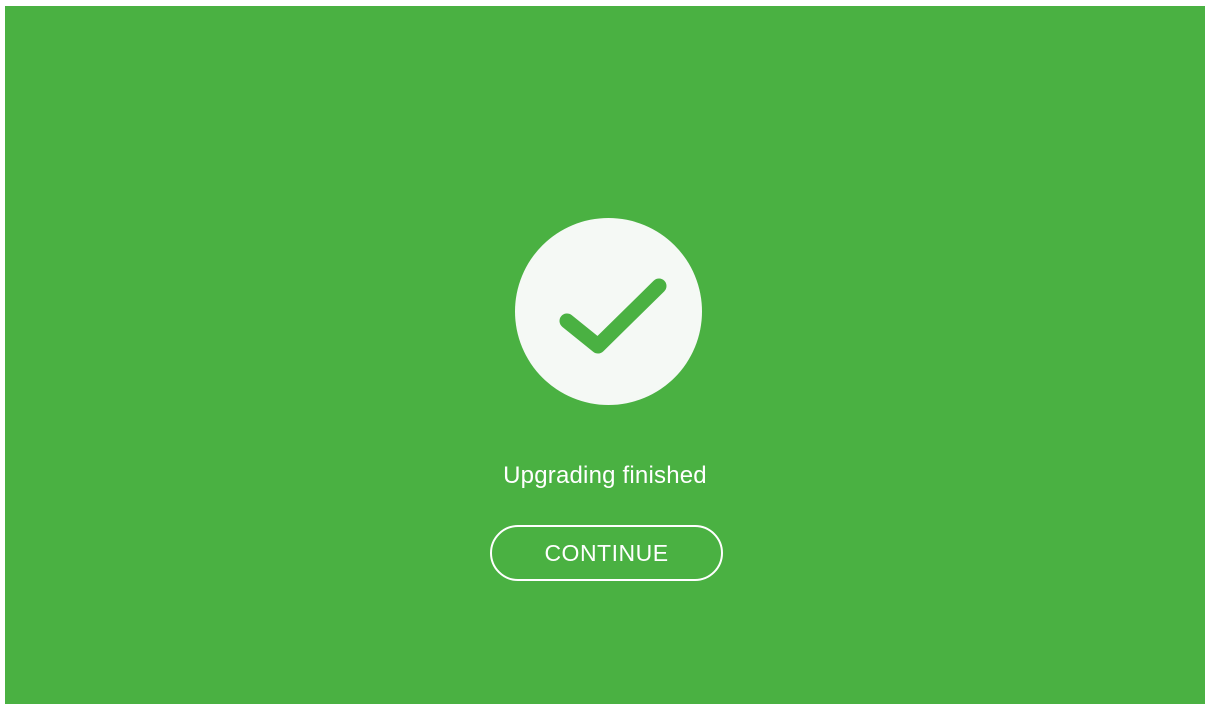  What do you see at coordinates (606, 553) in the screenshot?
I see `continue-button: CONTINUE` at bounding box center [606, 553].